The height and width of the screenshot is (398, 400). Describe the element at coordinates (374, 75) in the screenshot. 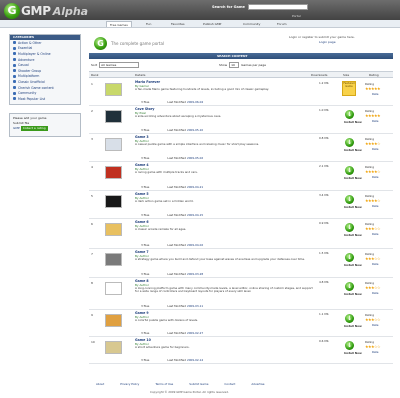

I see `col-rating: Rating` at that location.